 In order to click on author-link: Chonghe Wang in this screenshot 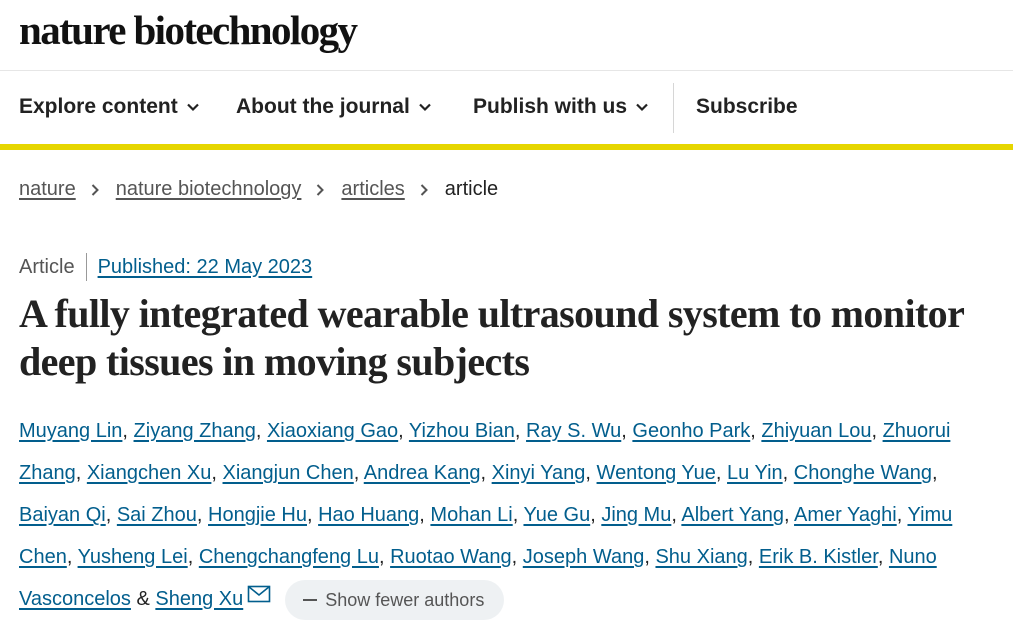, I will do `click(863, 473)`.